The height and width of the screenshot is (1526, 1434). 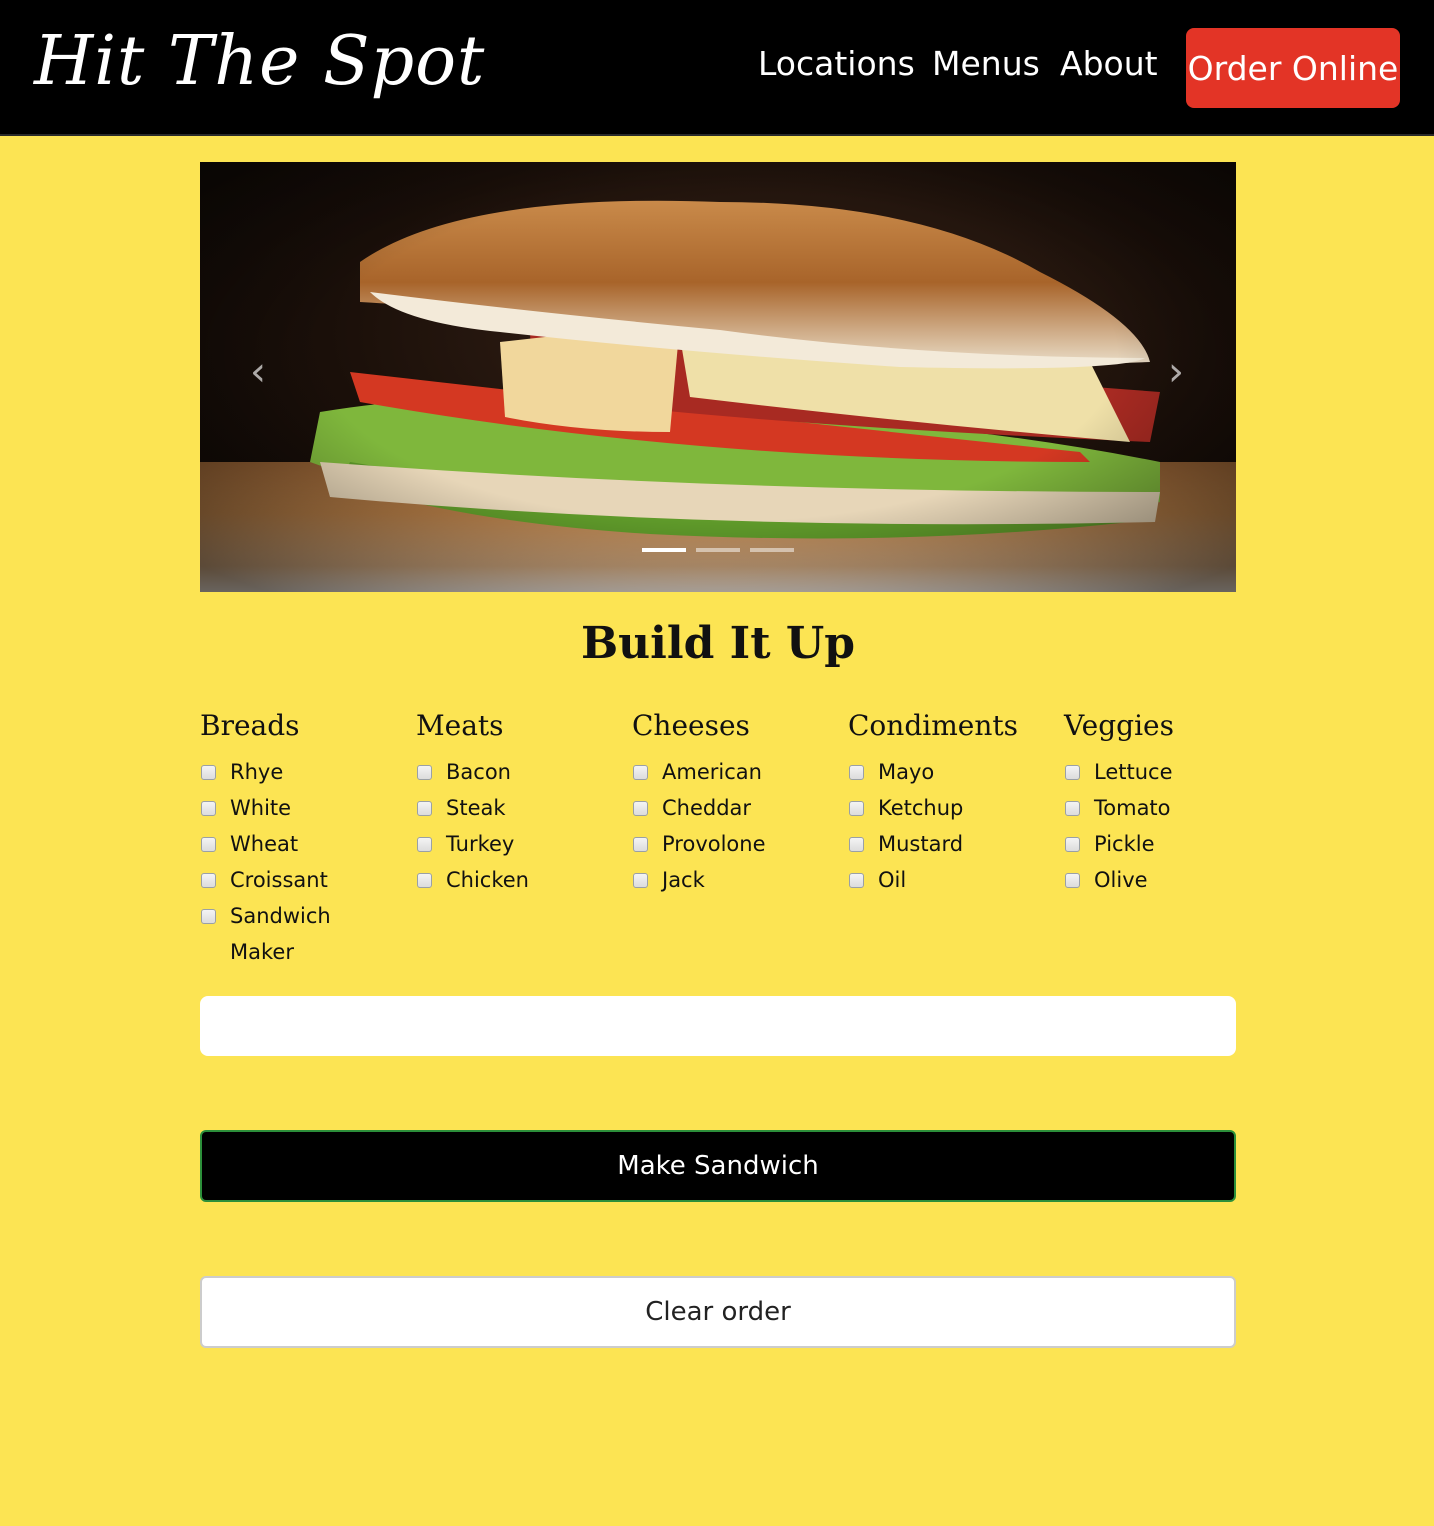 I want to click on option-label: Olive, so click(x=1121, y=880).